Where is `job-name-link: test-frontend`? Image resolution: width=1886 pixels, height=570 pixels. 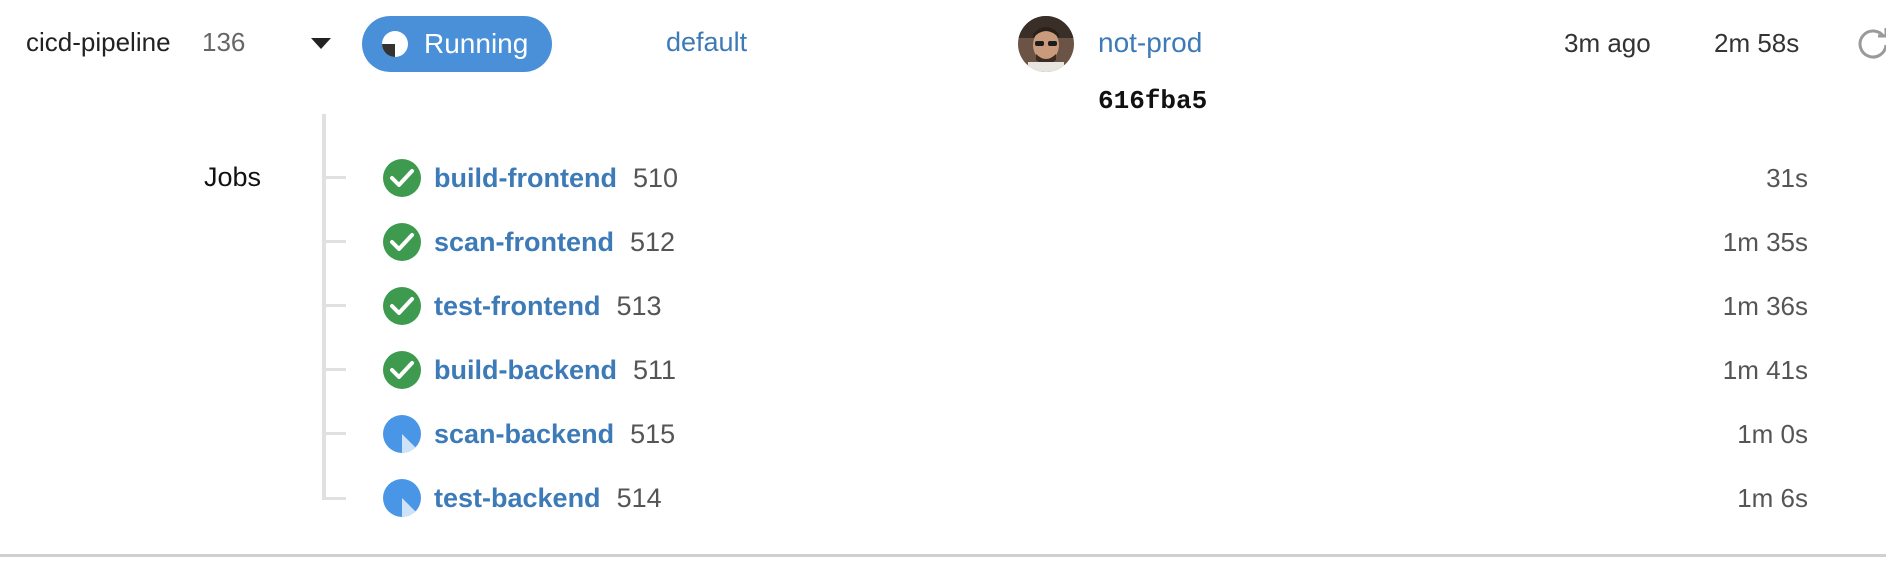 job-name-link: test-frontend is located at coordinates (517, 306).